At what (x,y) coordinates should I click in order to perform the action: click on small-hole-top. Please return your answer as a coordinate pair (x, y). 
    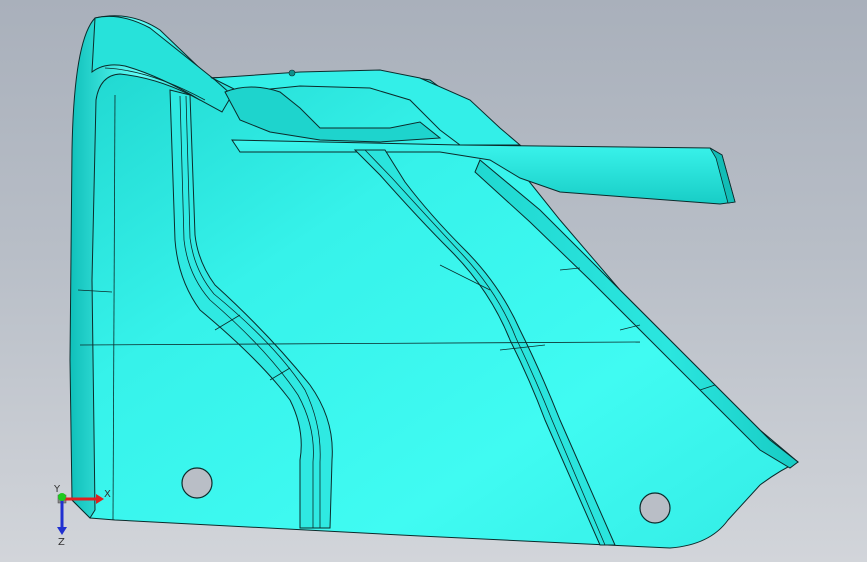
    Looking at the image, I should click on (292, 73).